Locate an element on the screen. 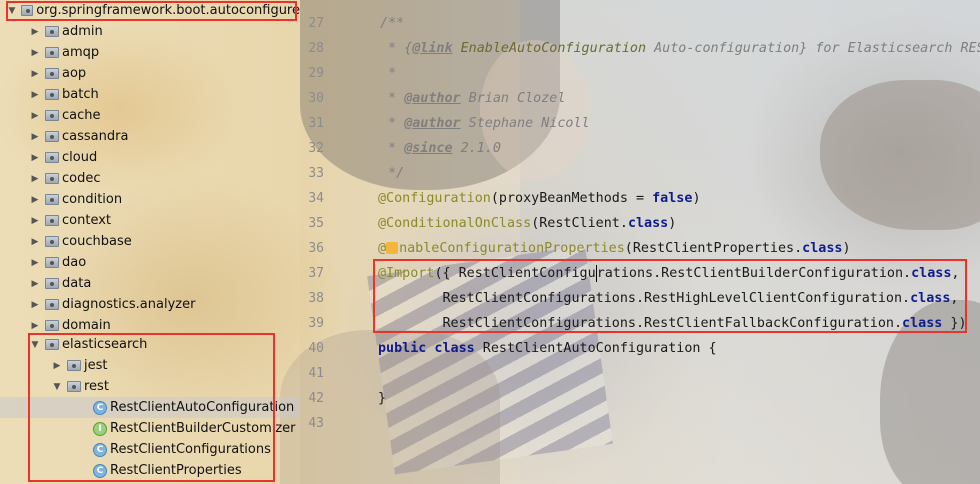  class-icon: C is located at coordinates (100, 449).